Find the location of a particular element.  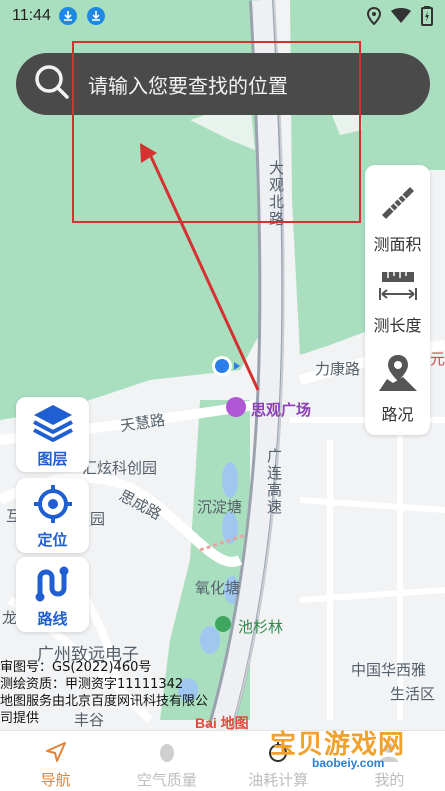

status-icons is located at coordinates (399, 18).